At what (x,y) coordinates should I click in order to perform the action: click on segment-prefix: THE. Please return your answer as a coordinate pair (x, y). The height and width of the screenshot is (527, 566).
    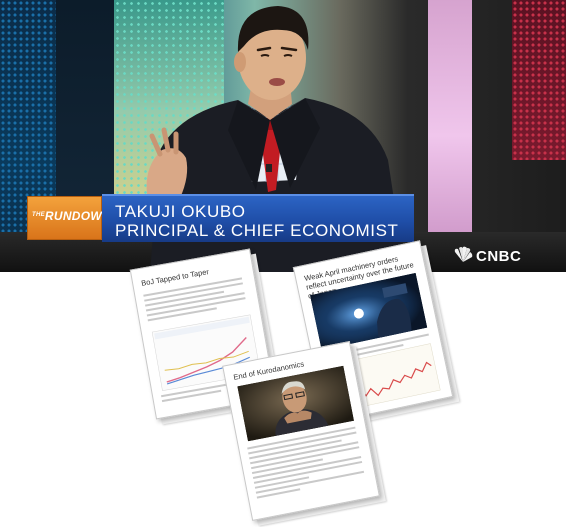
    Looking at the image, I should click on (38, 215).